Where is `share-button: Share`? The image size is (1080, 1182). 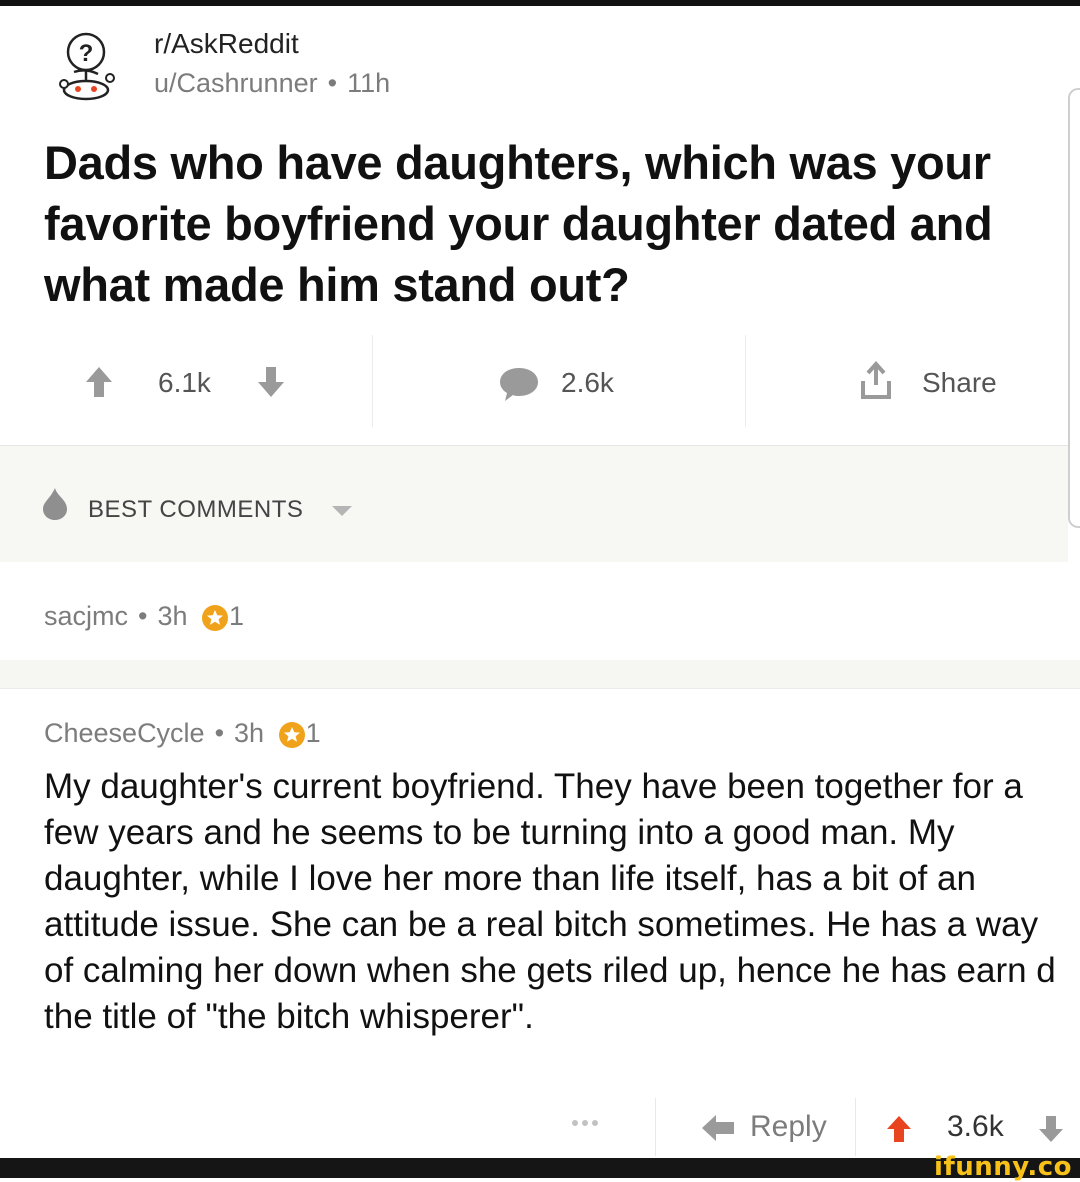
share-button: Share is located at coordinates (906, 383).